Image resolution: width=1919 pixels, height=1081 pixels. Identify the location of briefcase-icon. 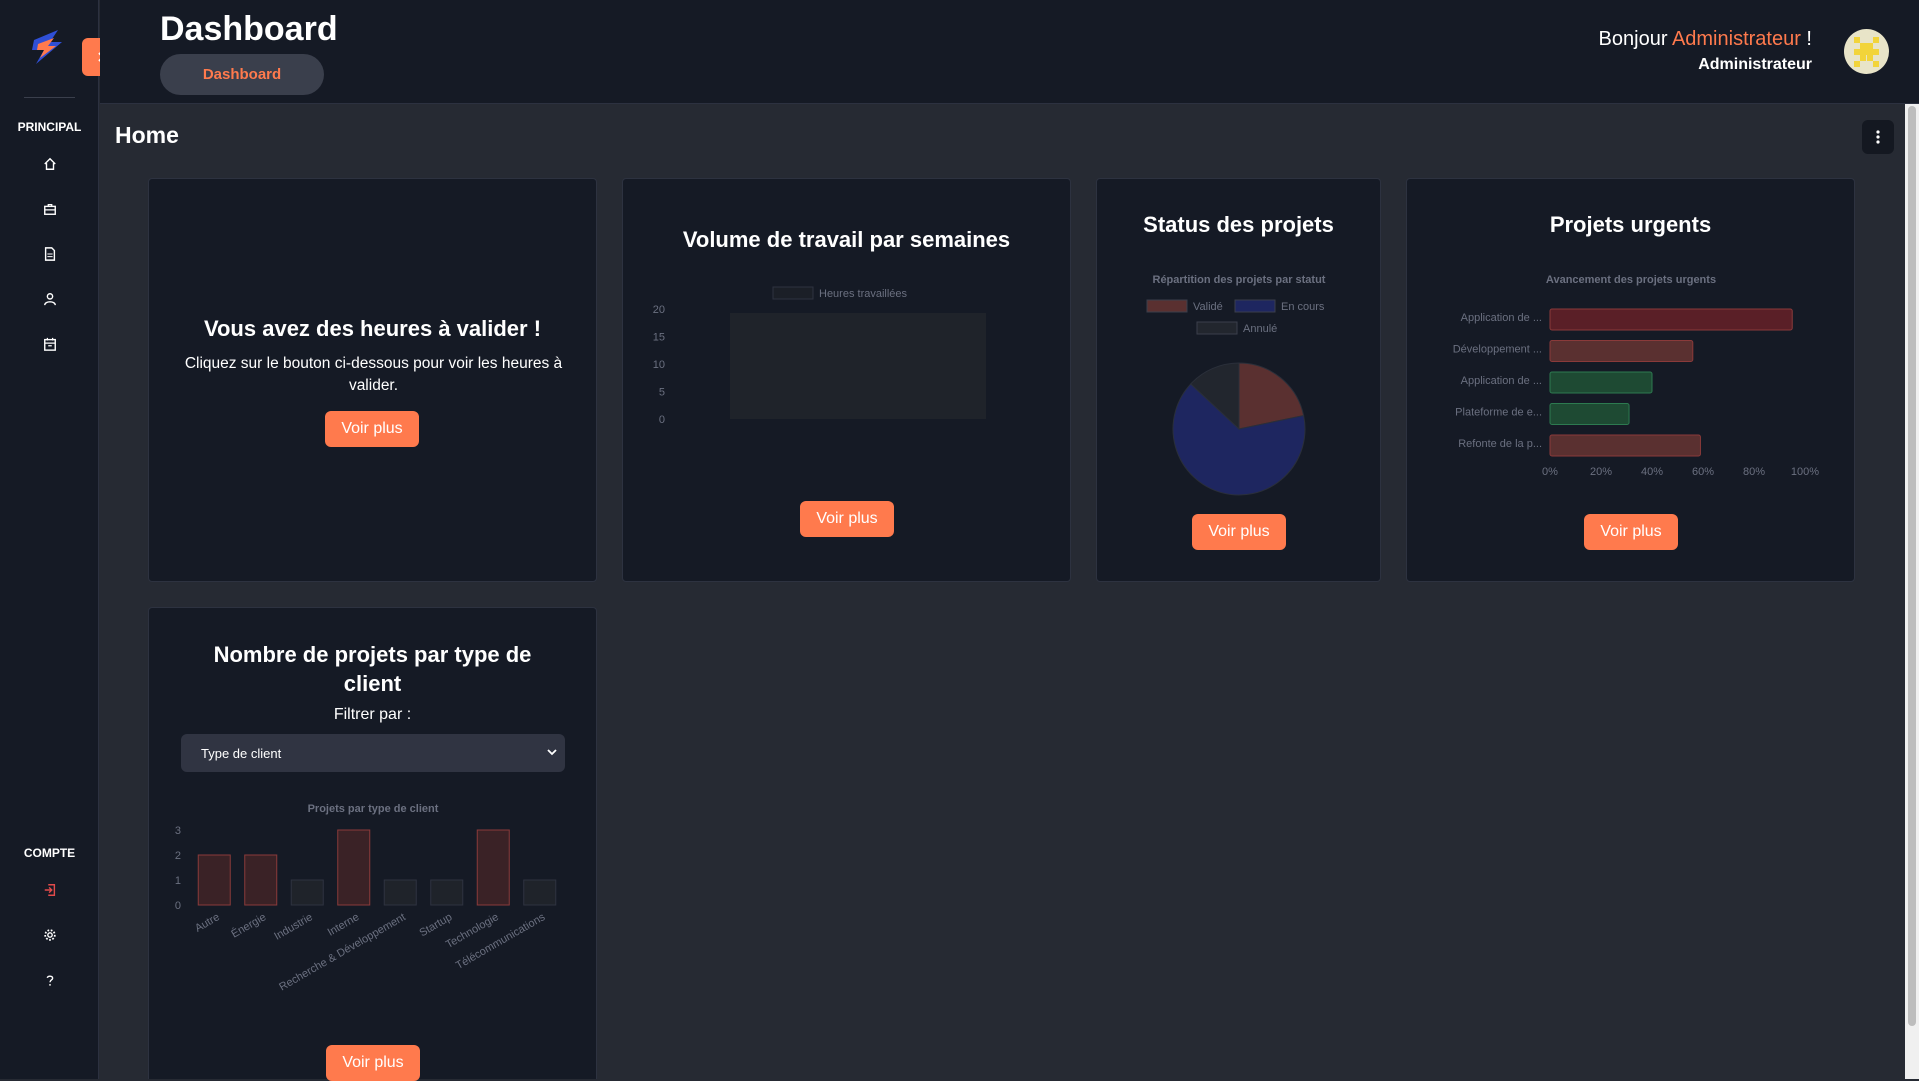
(50, 209).